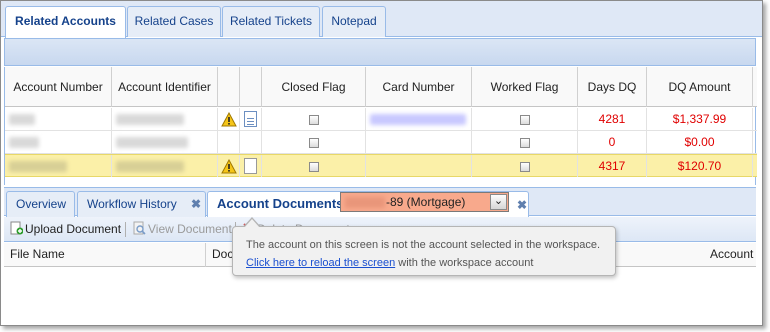 The width and height of the screenshot is (770, 332). What do you see at coordinates (190, 229) in the screenshot?
I see `view-document-label: View Document` at bounding box center [190, 229].